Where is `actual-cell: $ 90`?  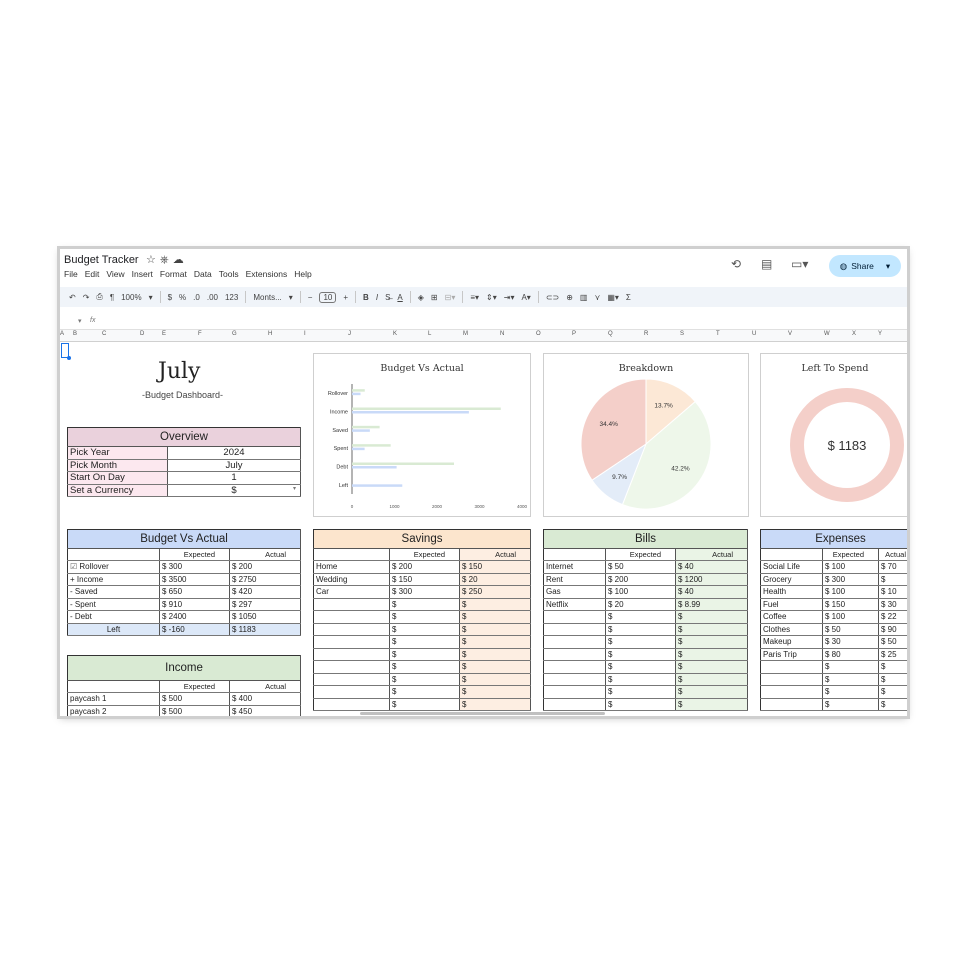
actual-cell: $ 90 is located at coordinates (892, 629).